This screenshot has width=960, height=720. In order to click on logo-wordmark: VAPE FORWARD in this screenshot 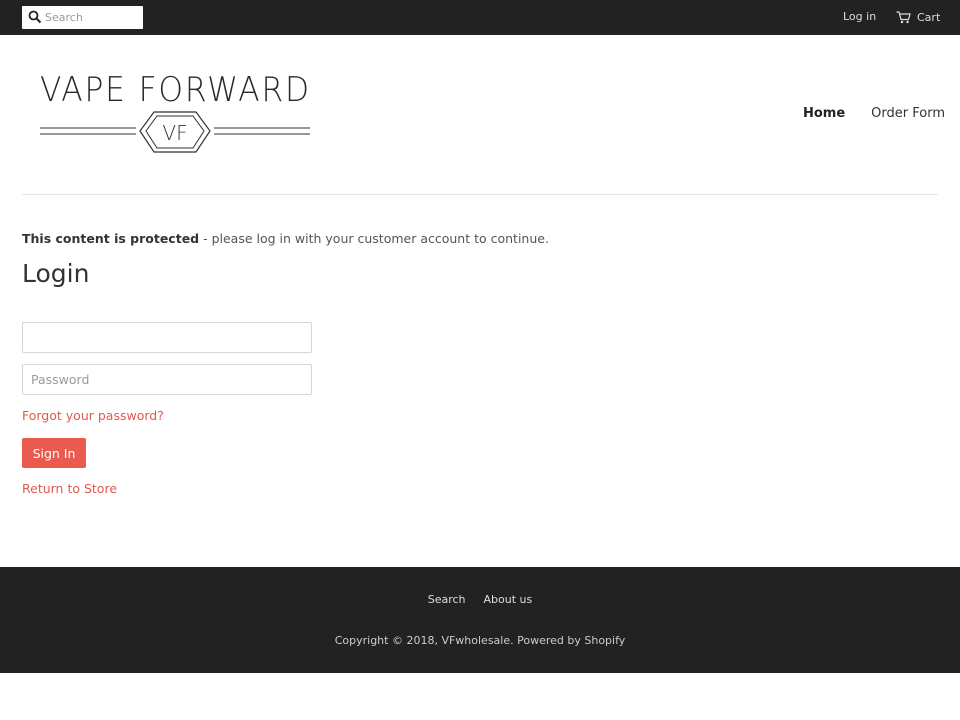, I will do `click(175, 90)`.